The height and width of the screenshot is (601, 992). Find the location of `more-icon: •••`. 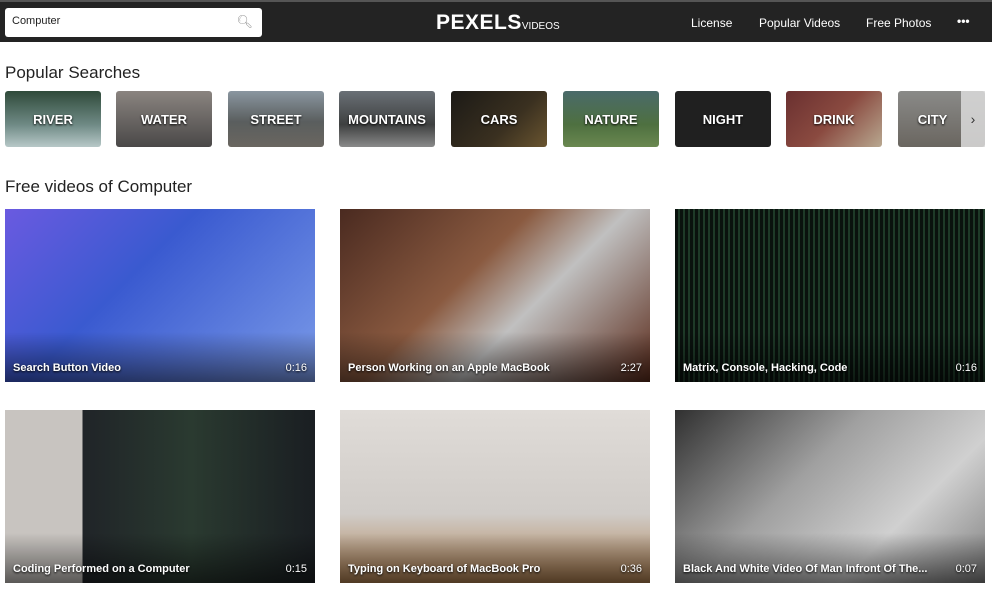

more-icon: ••• is located at coordinates (963, 21).